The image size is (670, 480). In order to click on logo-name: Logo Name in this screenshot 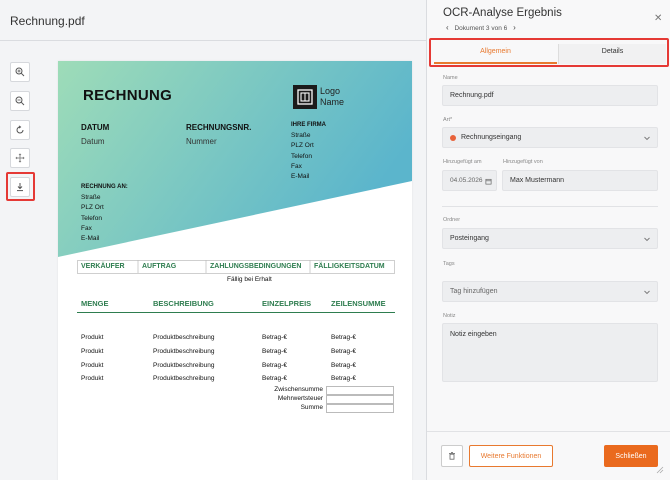, I will do `click(340, 97)`.